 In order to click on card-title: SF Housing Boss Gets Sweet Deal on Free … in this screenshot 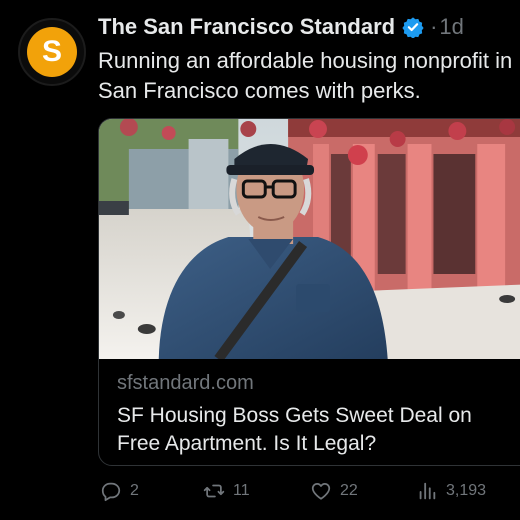, I will do `click(318, 430)`.